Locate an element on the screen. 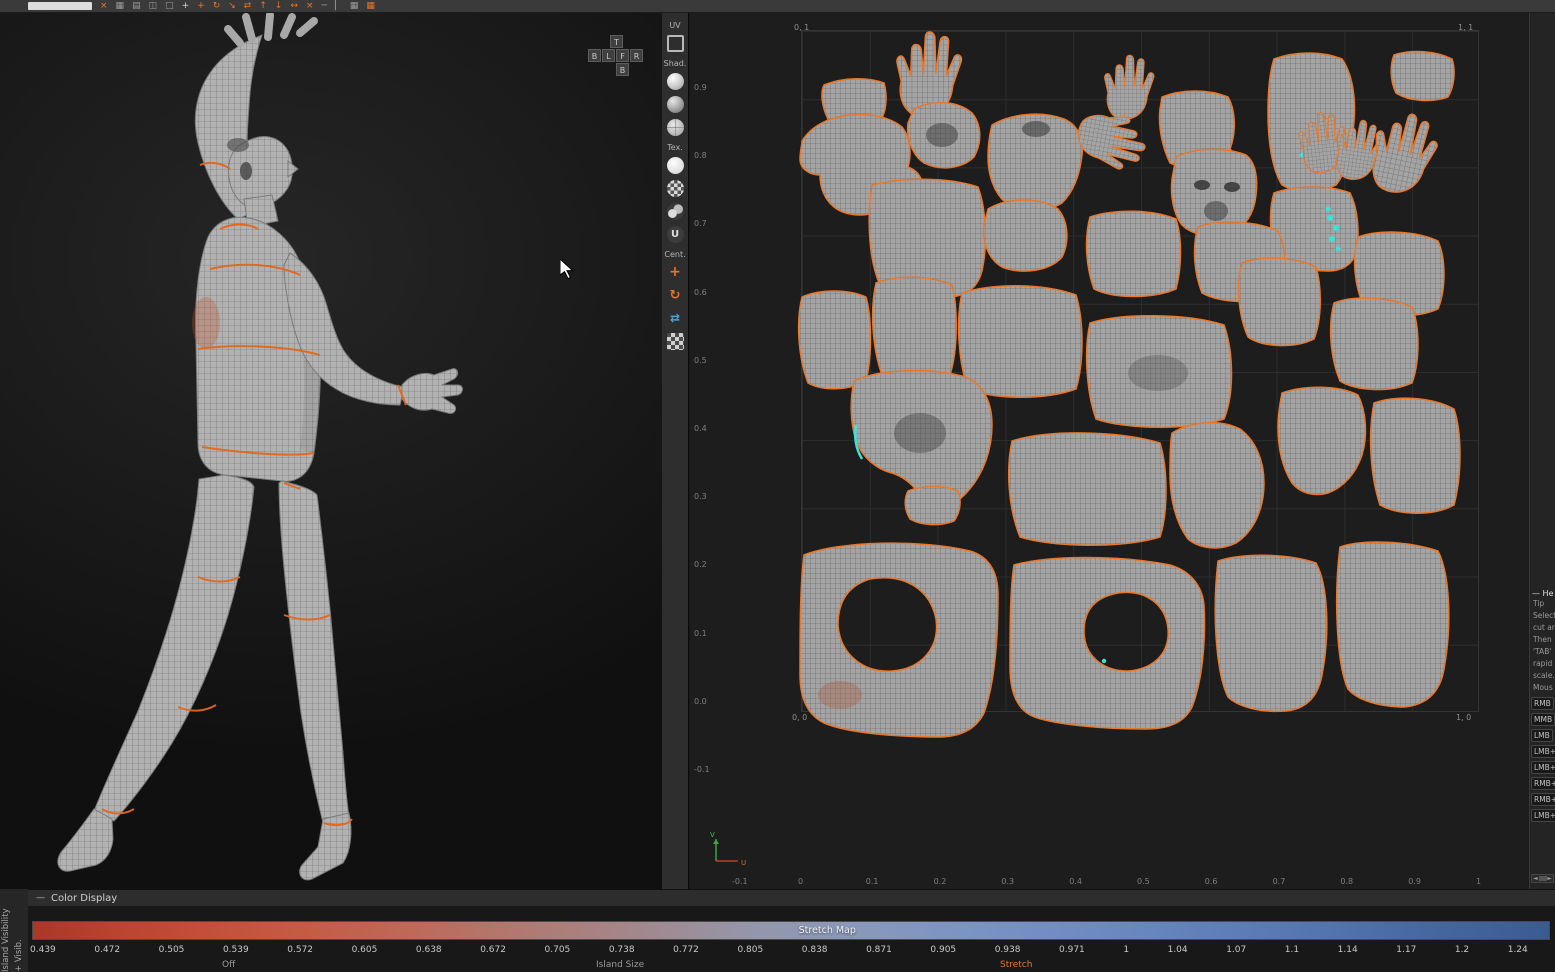 The height and width of the screenshot is (972, 1555). view-cube: TBLFRB is located at coordinates (617, 58).